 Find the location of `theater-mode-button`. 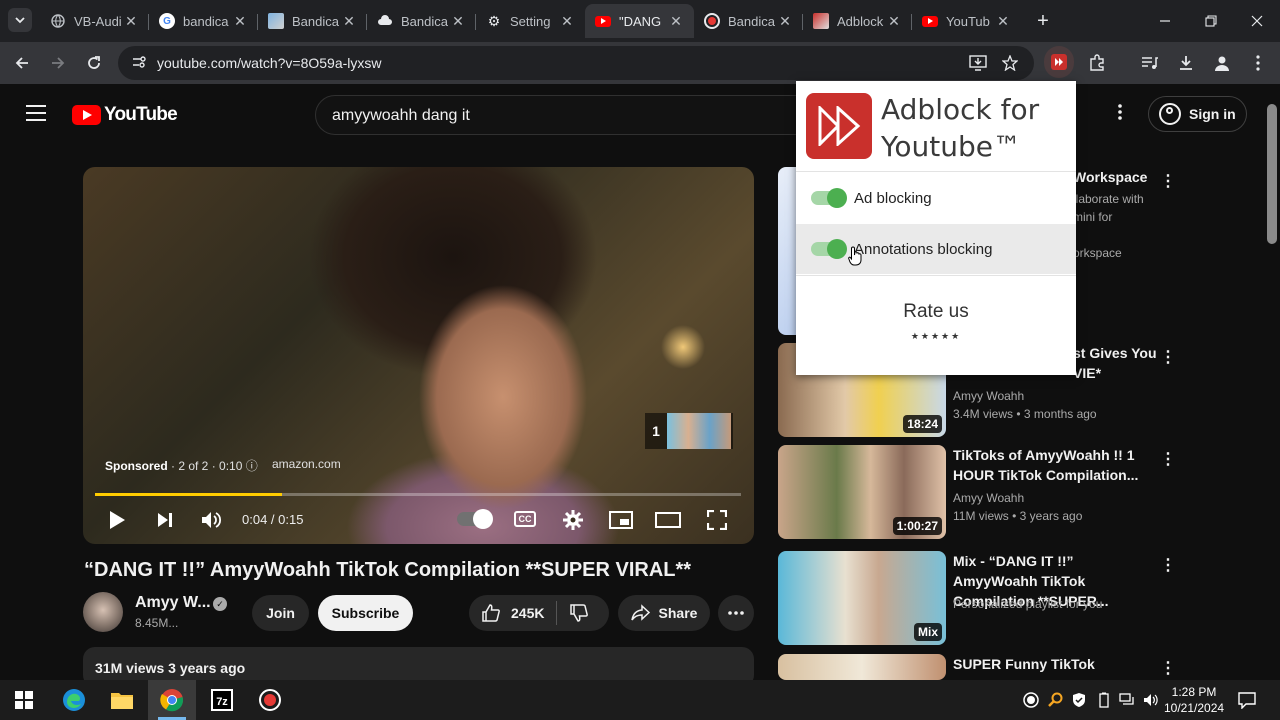

theater-mode-button is located at coordinates (668, 520).